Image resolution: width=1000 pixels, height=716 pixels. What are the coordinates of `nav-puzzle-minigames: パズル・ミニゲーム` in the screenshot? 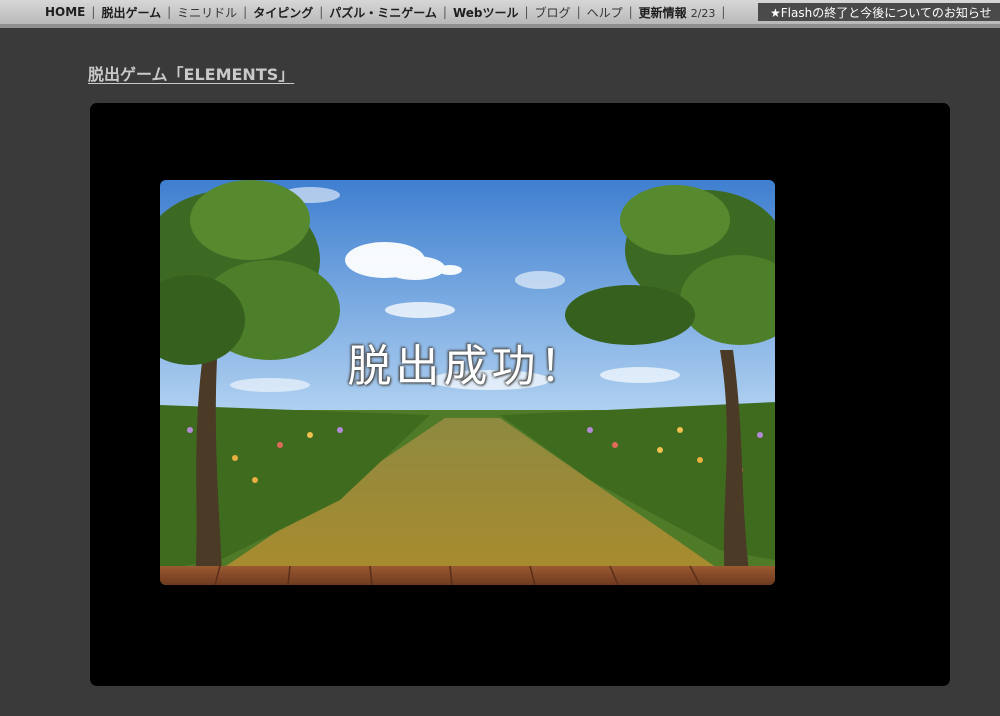 It's located at (383, 12).